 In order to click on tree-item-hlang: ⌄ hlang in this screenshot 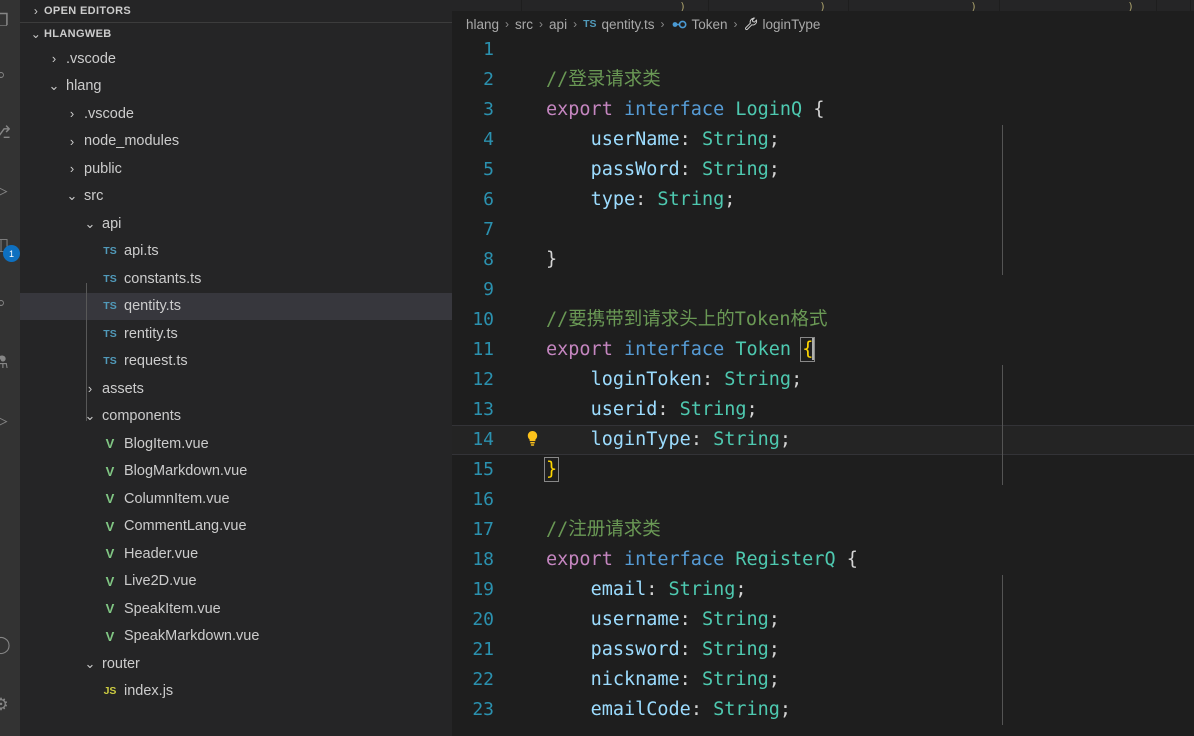, I will do `click(236, 87)`.